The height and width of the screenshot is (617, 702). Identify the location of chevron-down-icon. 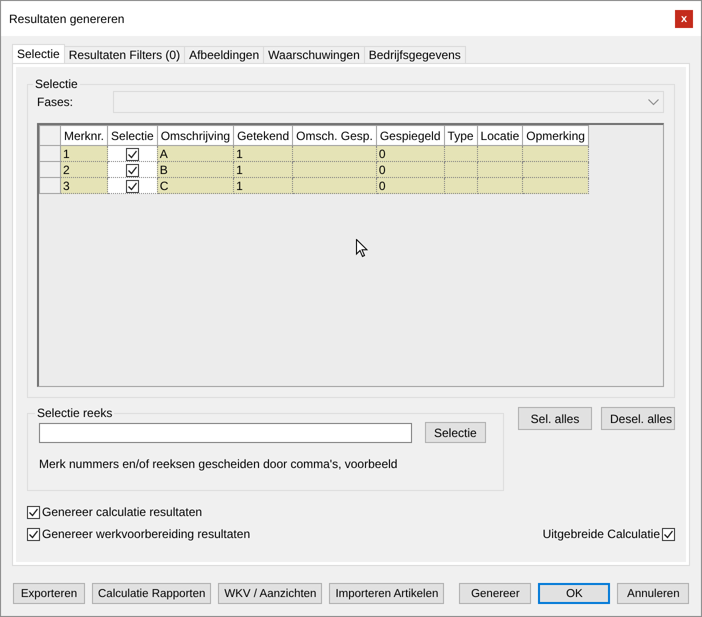
(653, 102).